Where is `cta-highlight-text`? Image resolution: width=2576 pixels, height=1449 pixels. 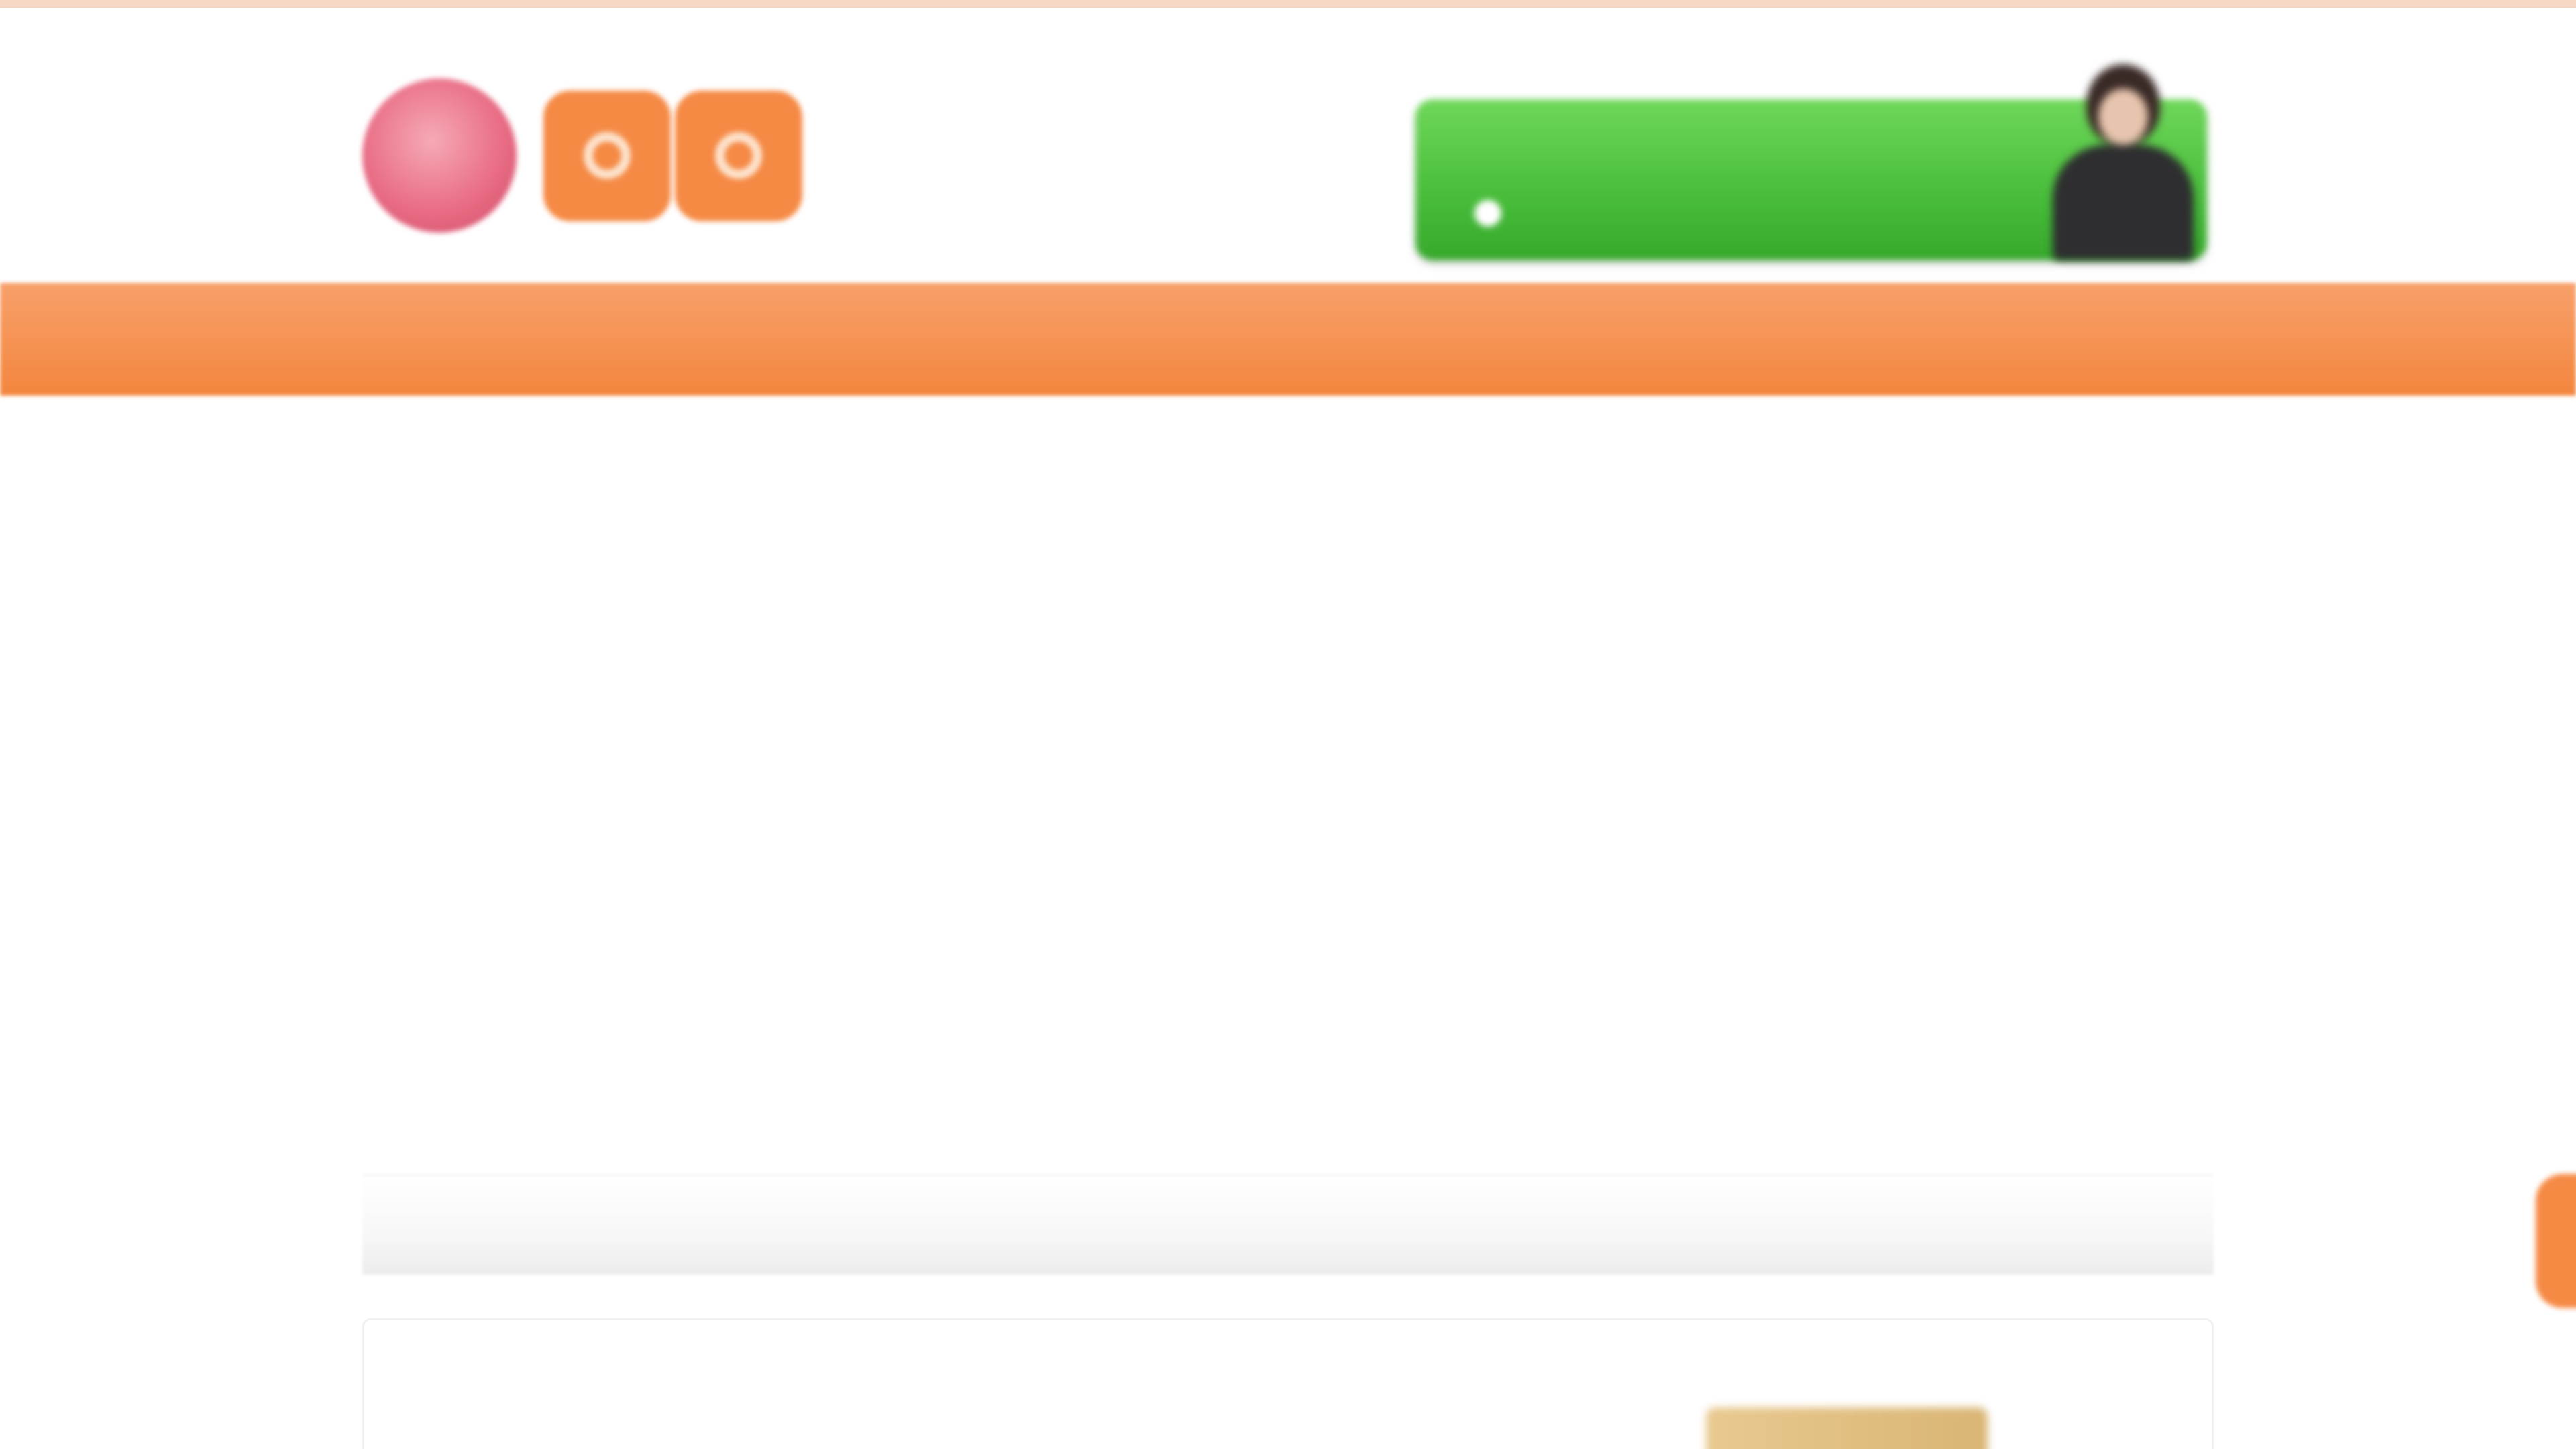 cta-highlight-text is located at coordinates (1858, 150).